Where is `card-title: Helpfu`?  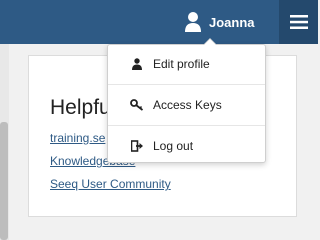 card-title: Helpfu is located at coordinates (80, 107).